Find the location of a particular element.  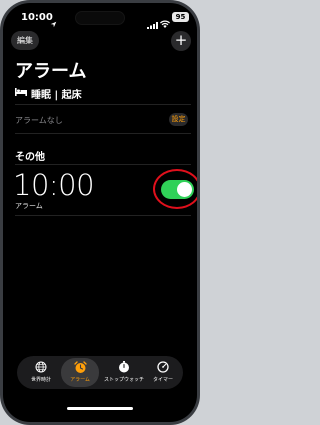

tab-world-clock: 世界時計 is located at coordinates (41, 372).